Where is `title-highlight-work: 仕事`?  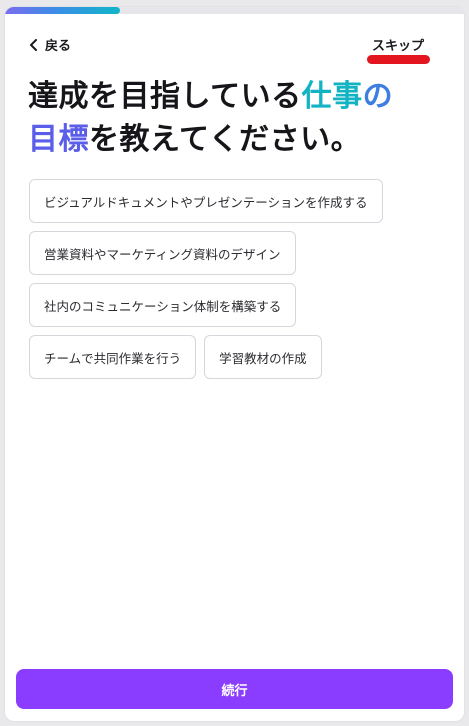 title-highlight-work: 仕事 is located at coordinates (332, 96).